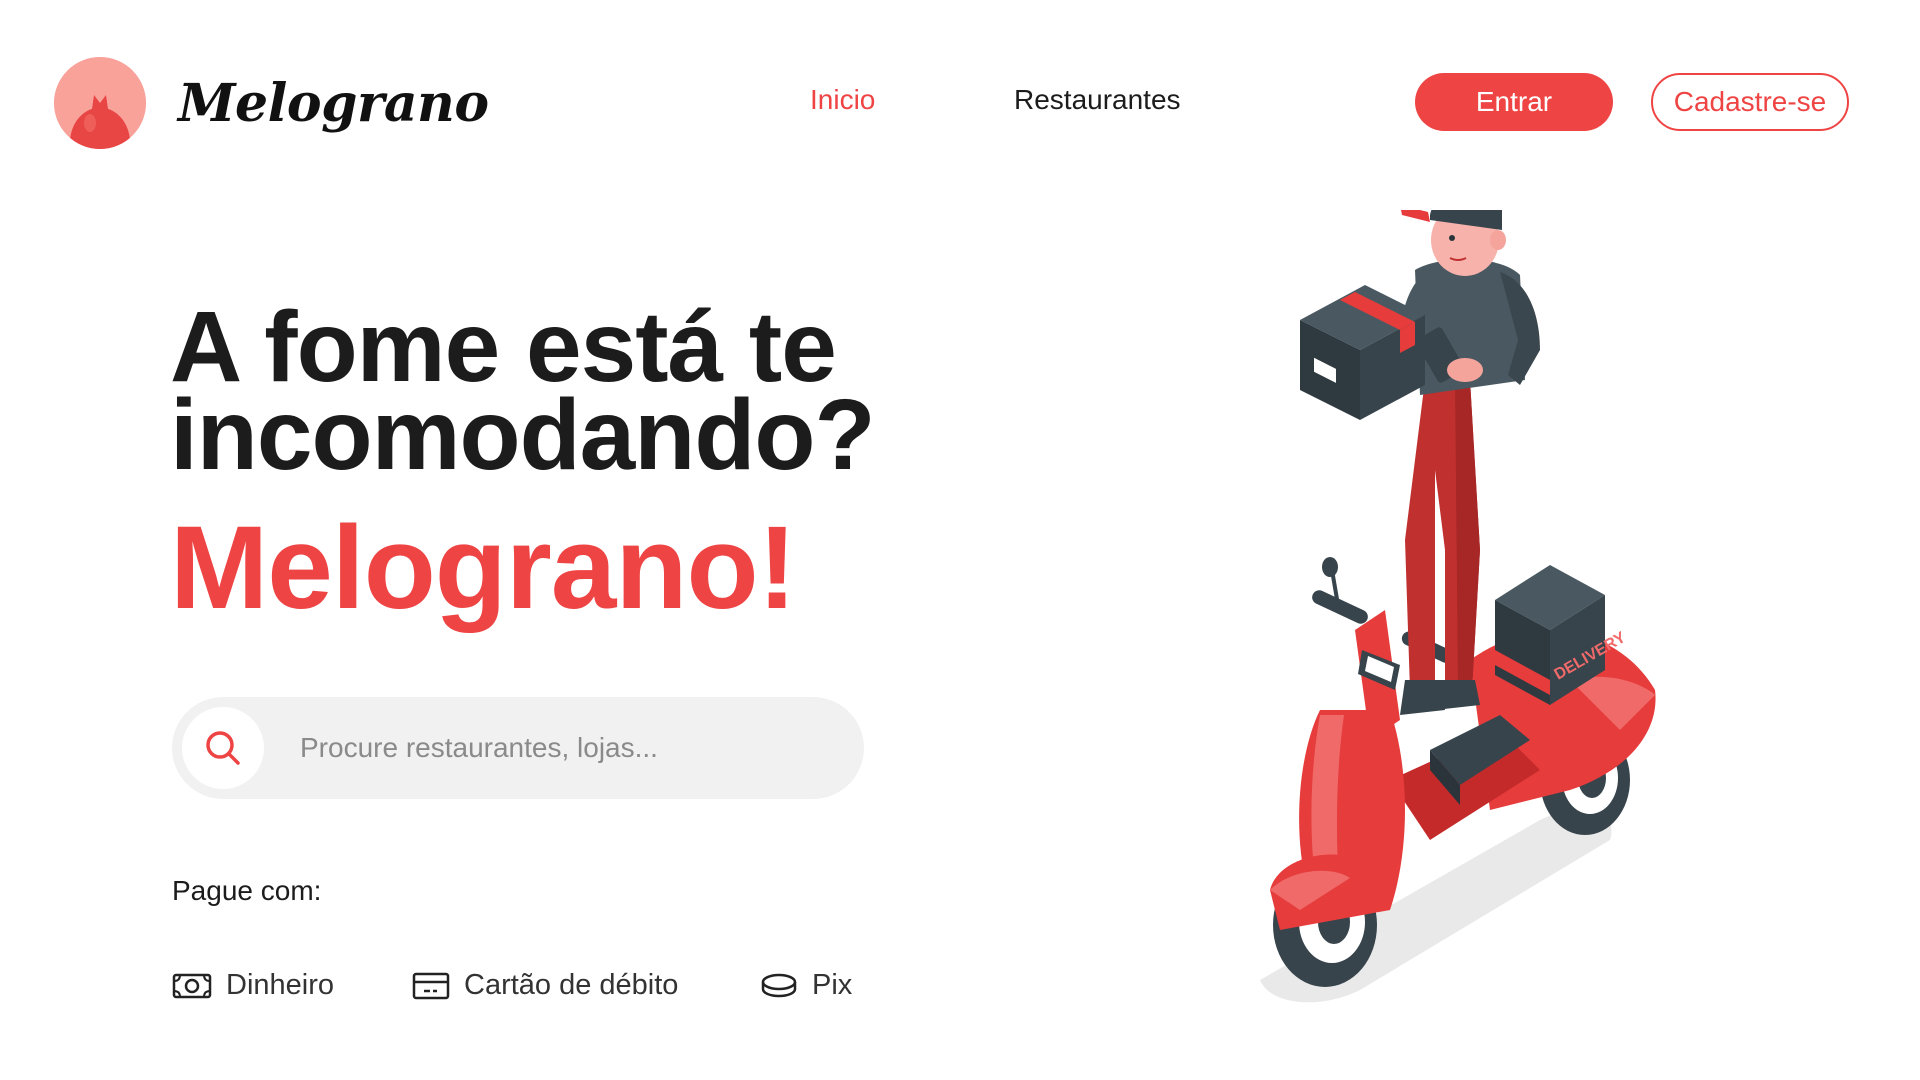  I want to click on nav-item-restaurantes: Restaurantes, so click(1097, 100).